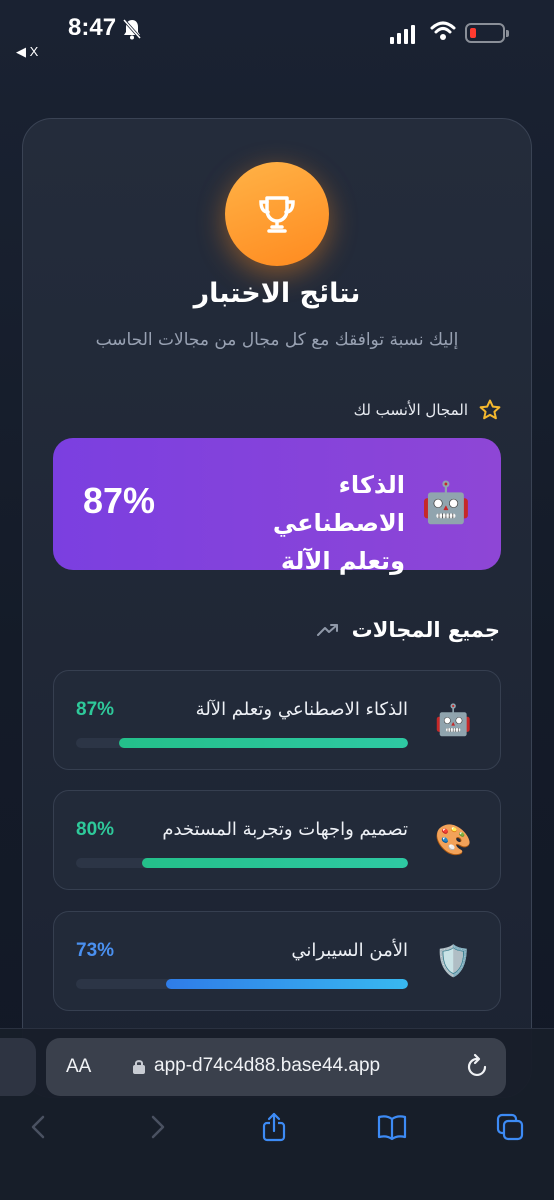  I want to click on status-bar: 8:47 ◀ X, so click(277, 35).